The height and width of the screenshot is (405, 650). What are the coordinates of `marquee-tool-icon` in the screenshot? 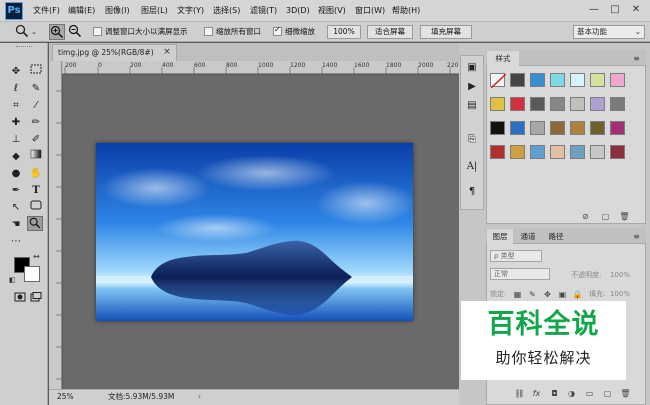 It's located at (36, 71).